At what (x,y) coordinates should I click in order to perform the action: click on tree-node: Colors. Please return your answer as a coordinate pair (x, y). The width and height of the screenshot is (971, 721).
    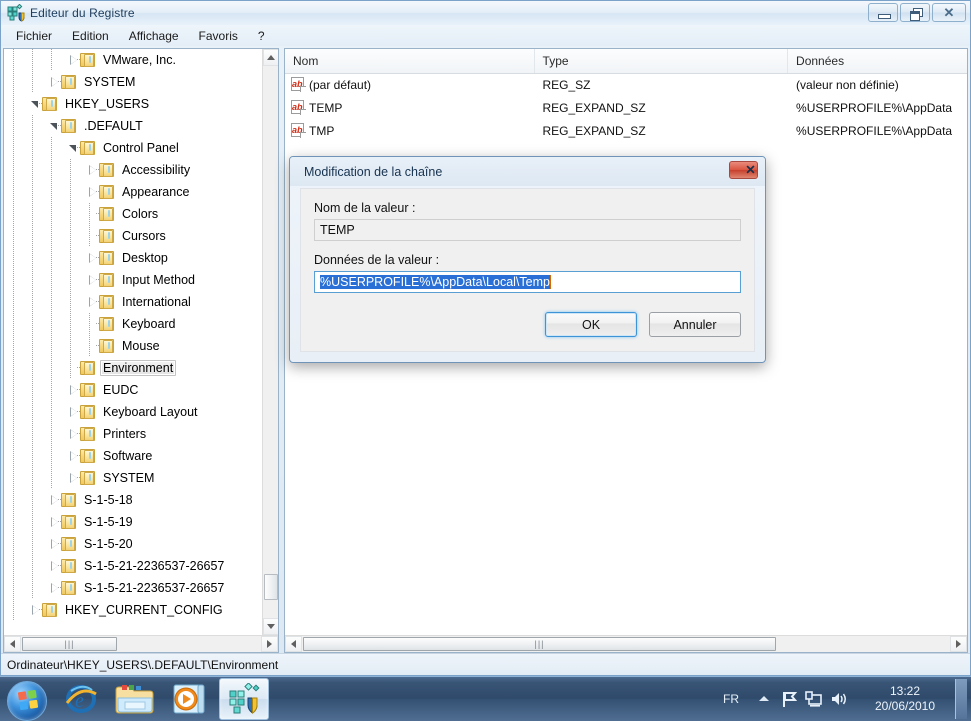
    Looking at the image, I should click on (133, 214).